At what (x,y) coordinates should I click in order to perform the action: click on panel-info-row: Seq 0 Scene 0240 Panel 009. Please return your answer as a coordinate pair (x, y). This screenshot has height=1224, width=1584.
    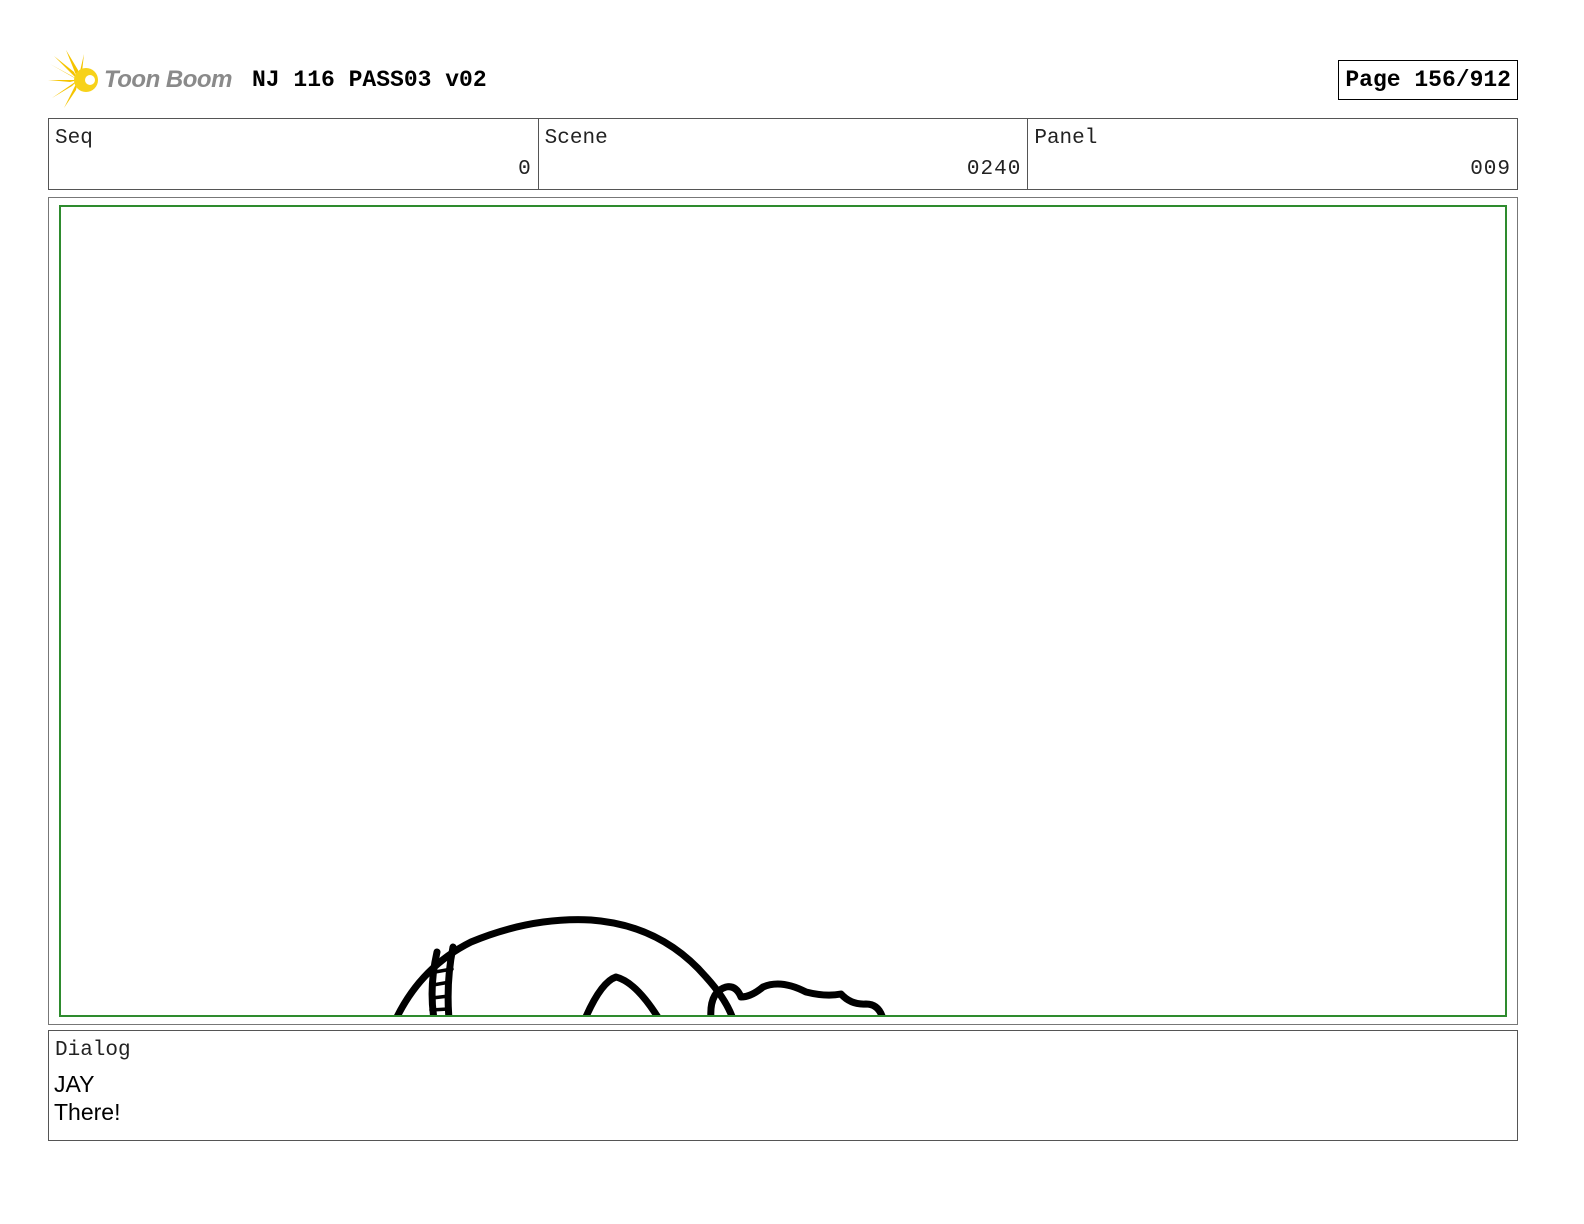
    Looking at the image, I should click on (783, 154).